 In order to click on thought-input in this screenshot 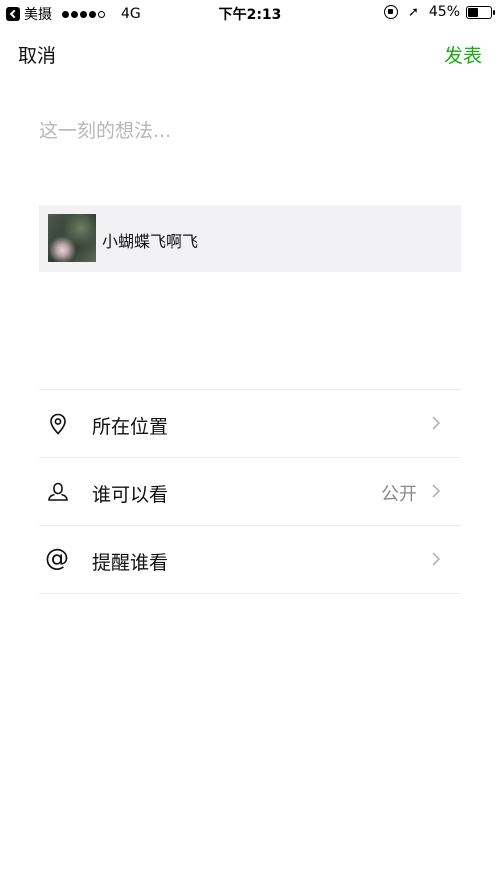, I will do `click(249, 131)`.